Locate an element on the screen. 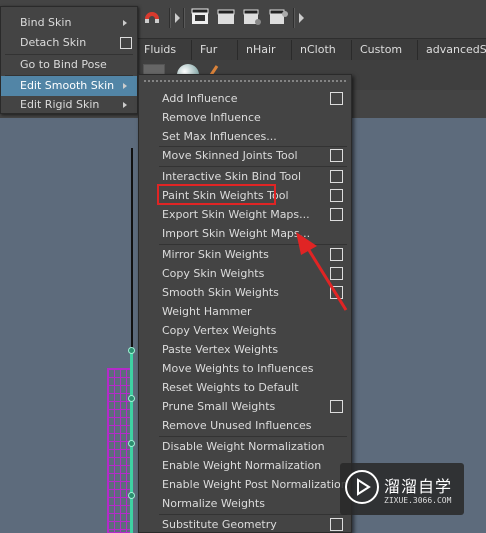  watermark-subtitle: ZIXUE.3066.COM is located at coordinates (418, 500).